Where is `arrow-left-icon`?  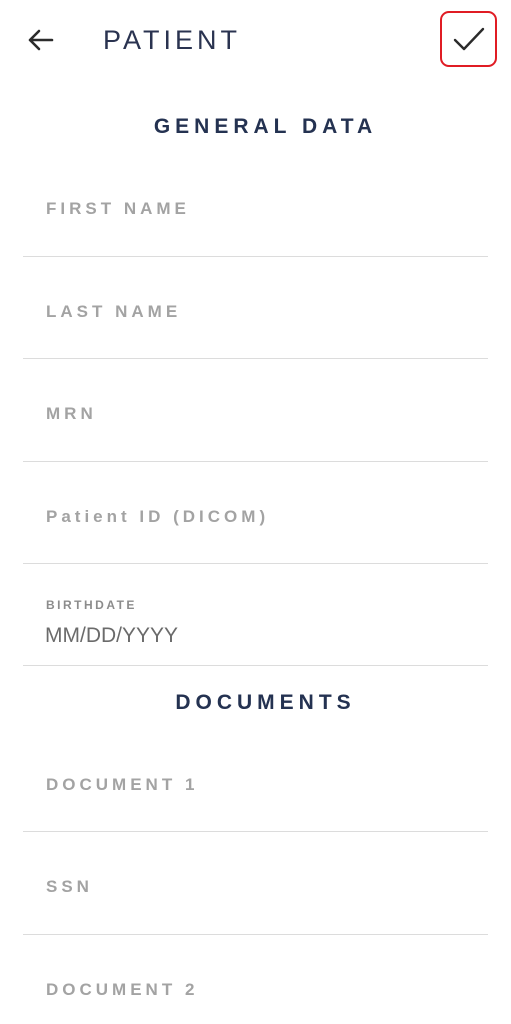
arrow-left-icon is located at coordinates (41, 40).